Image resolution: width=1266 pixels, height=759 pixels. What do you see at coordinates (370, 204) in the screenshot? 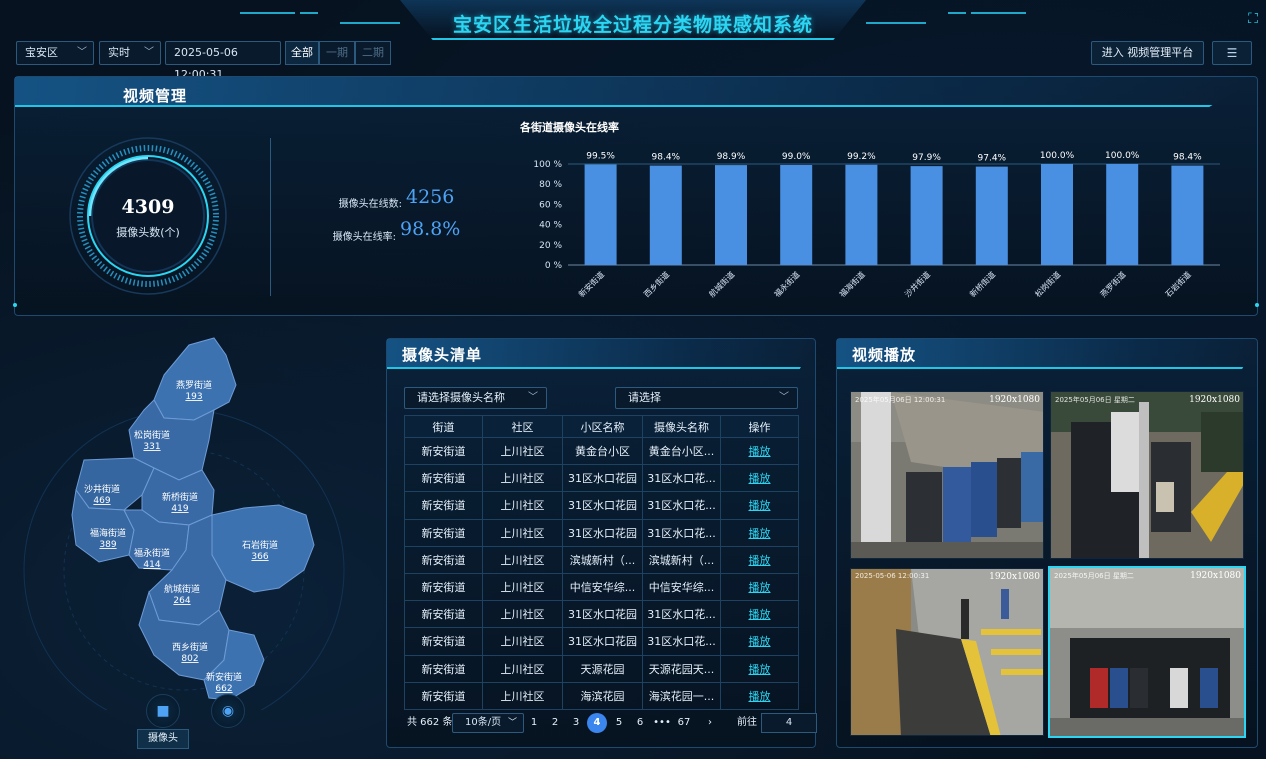
I see `online-count-label: 摄像头在线数:` at bounding box center [370, 204].